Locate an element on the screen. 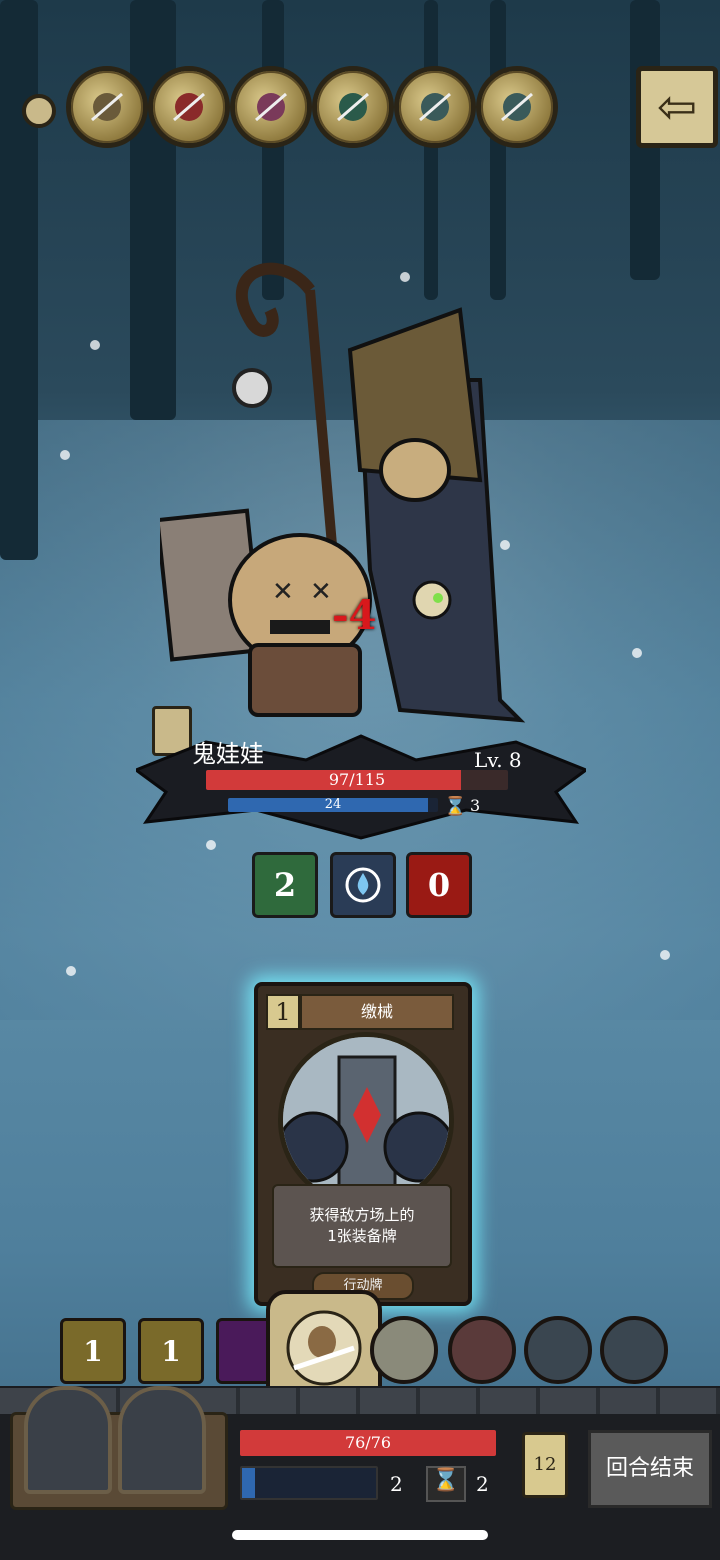 The height and width of the screenshot is (1560, 720). poison-icon: 2 is located at coordinates (285, 885).